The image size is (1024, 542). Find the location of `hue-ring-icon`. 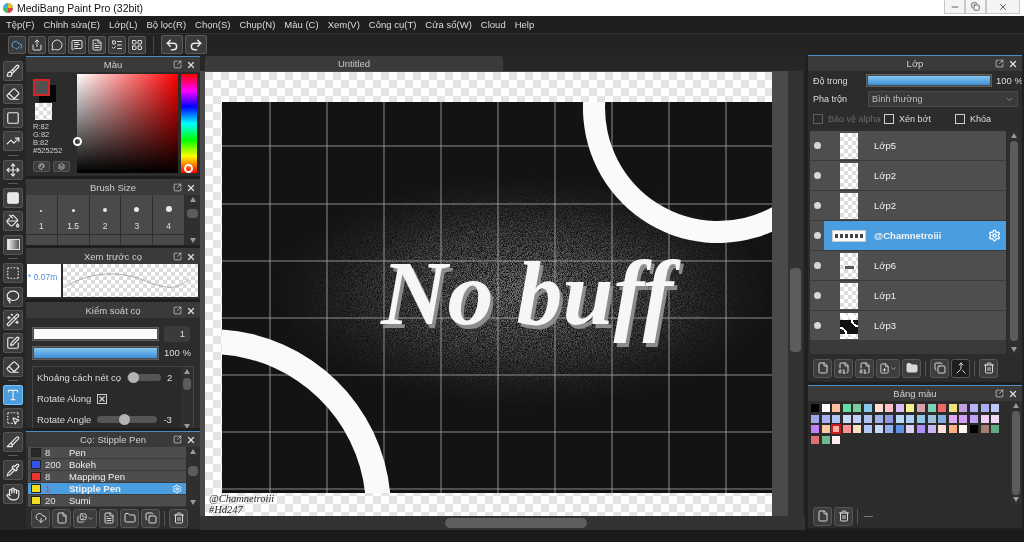

hue-ring-icon is located at coordinates (188, 168).